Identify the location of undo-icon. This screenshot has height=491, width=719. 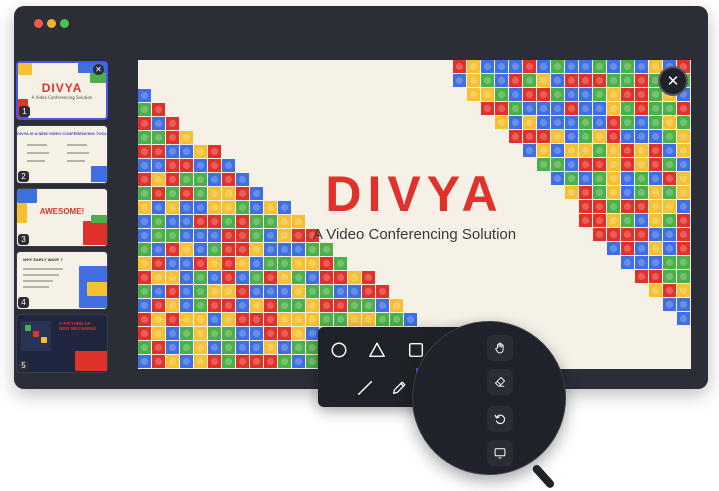
(500, 419).